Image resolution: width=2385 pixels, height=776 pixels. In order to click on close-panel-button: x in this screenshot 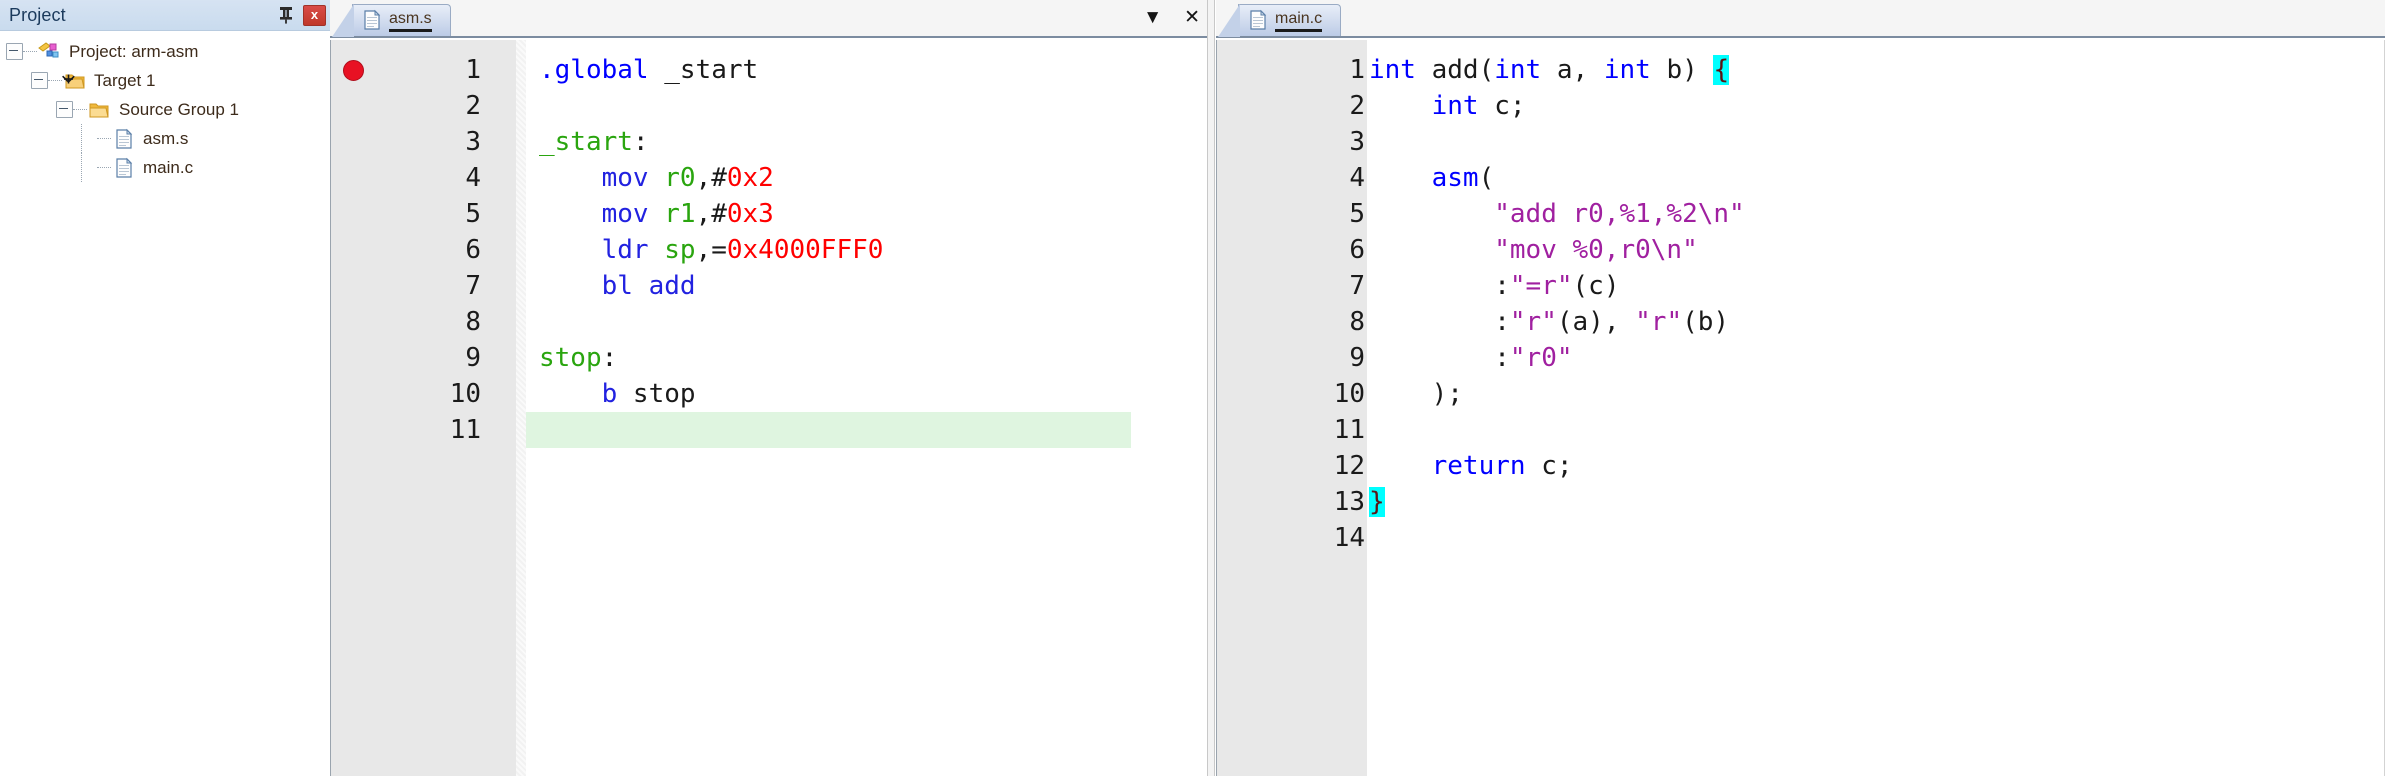, I will do `click(314, 15)`.